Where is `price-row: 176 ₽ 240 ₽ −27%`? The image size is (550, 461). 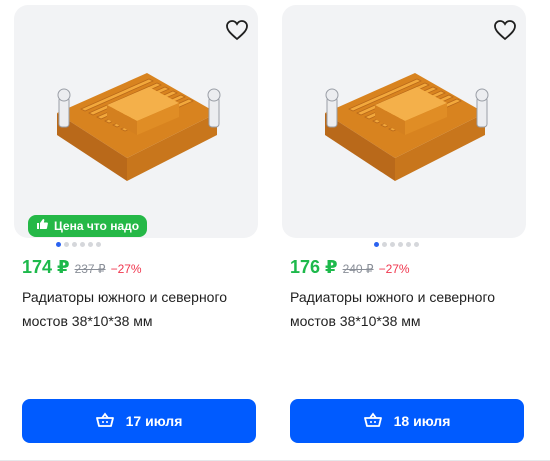 price-row: 176 ₽ 240 ₽ −27% is located at coordinates (350, 267).